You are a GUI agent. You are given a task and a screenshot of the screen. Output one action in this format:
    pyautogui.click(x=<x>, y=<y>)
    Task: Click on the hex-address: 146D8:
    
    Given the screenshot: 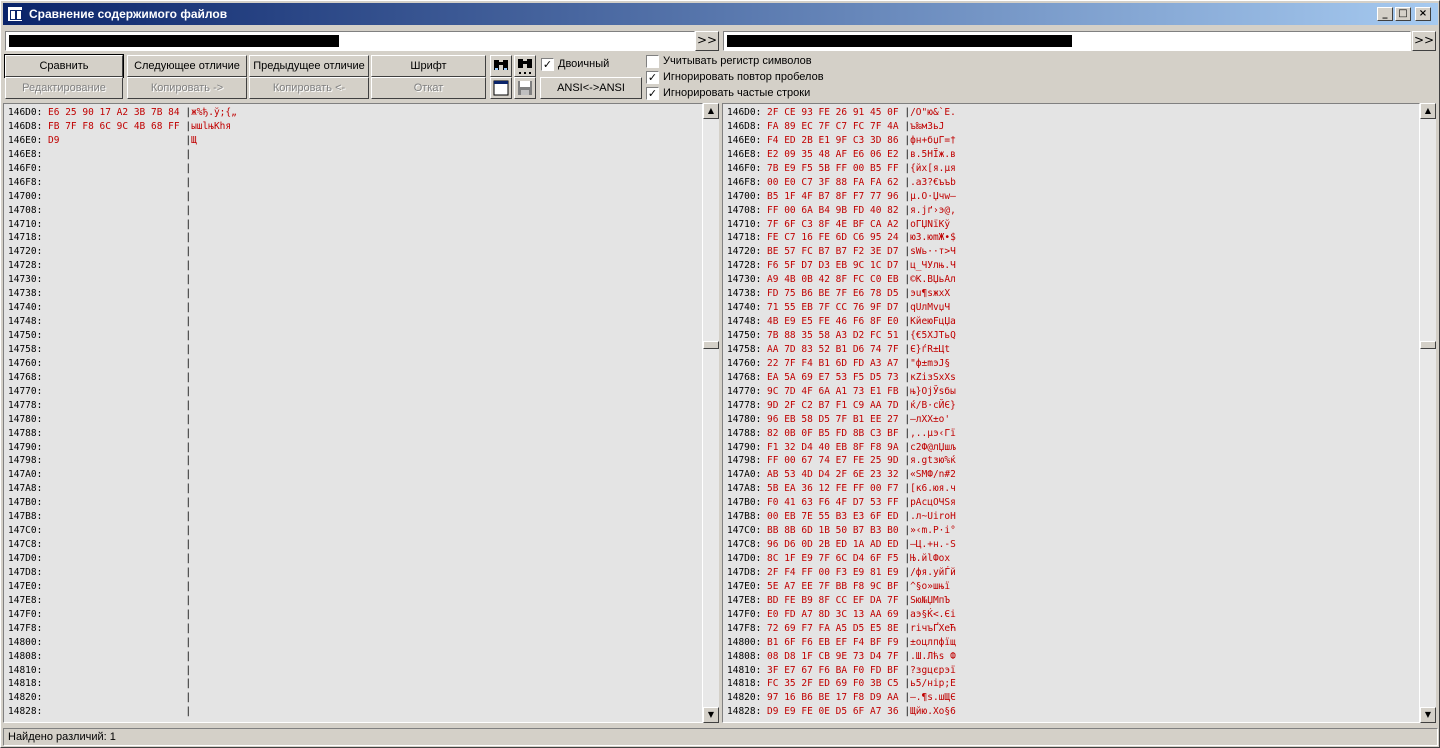 What is the action you would take?
    pyautogui.click(x=747, y=126)
    